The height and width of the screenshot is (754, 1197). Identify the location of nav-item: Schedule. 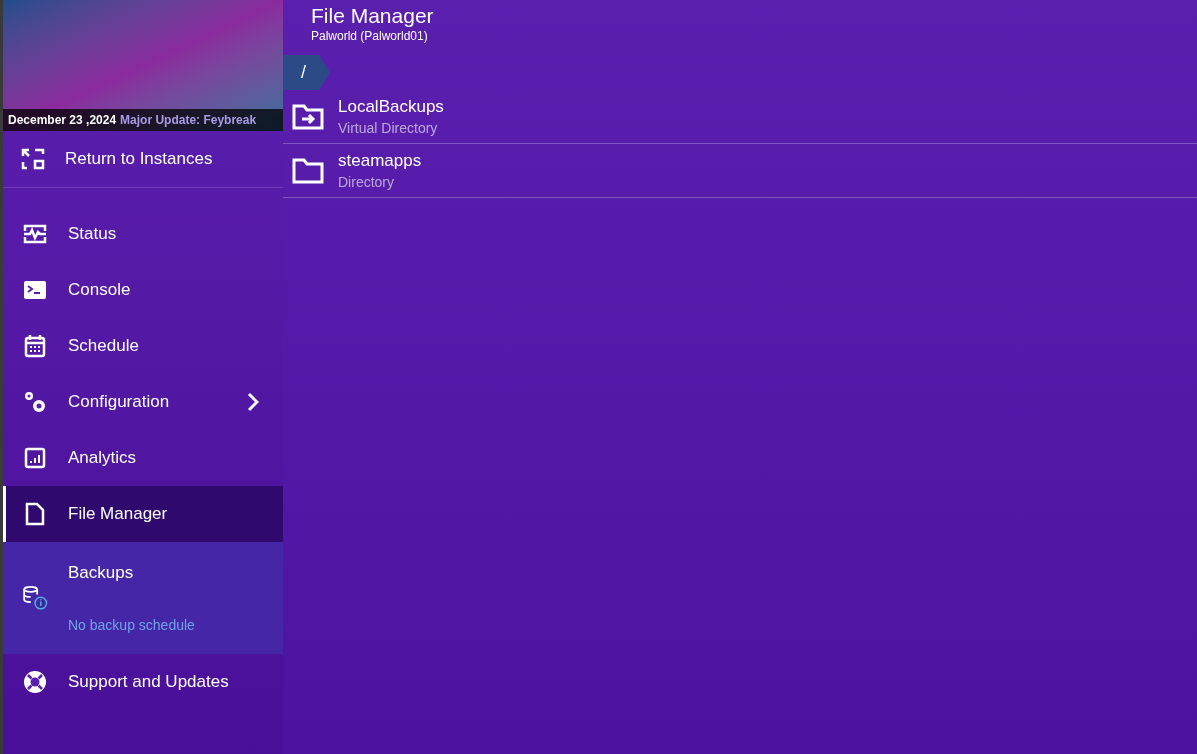
(143, 346).